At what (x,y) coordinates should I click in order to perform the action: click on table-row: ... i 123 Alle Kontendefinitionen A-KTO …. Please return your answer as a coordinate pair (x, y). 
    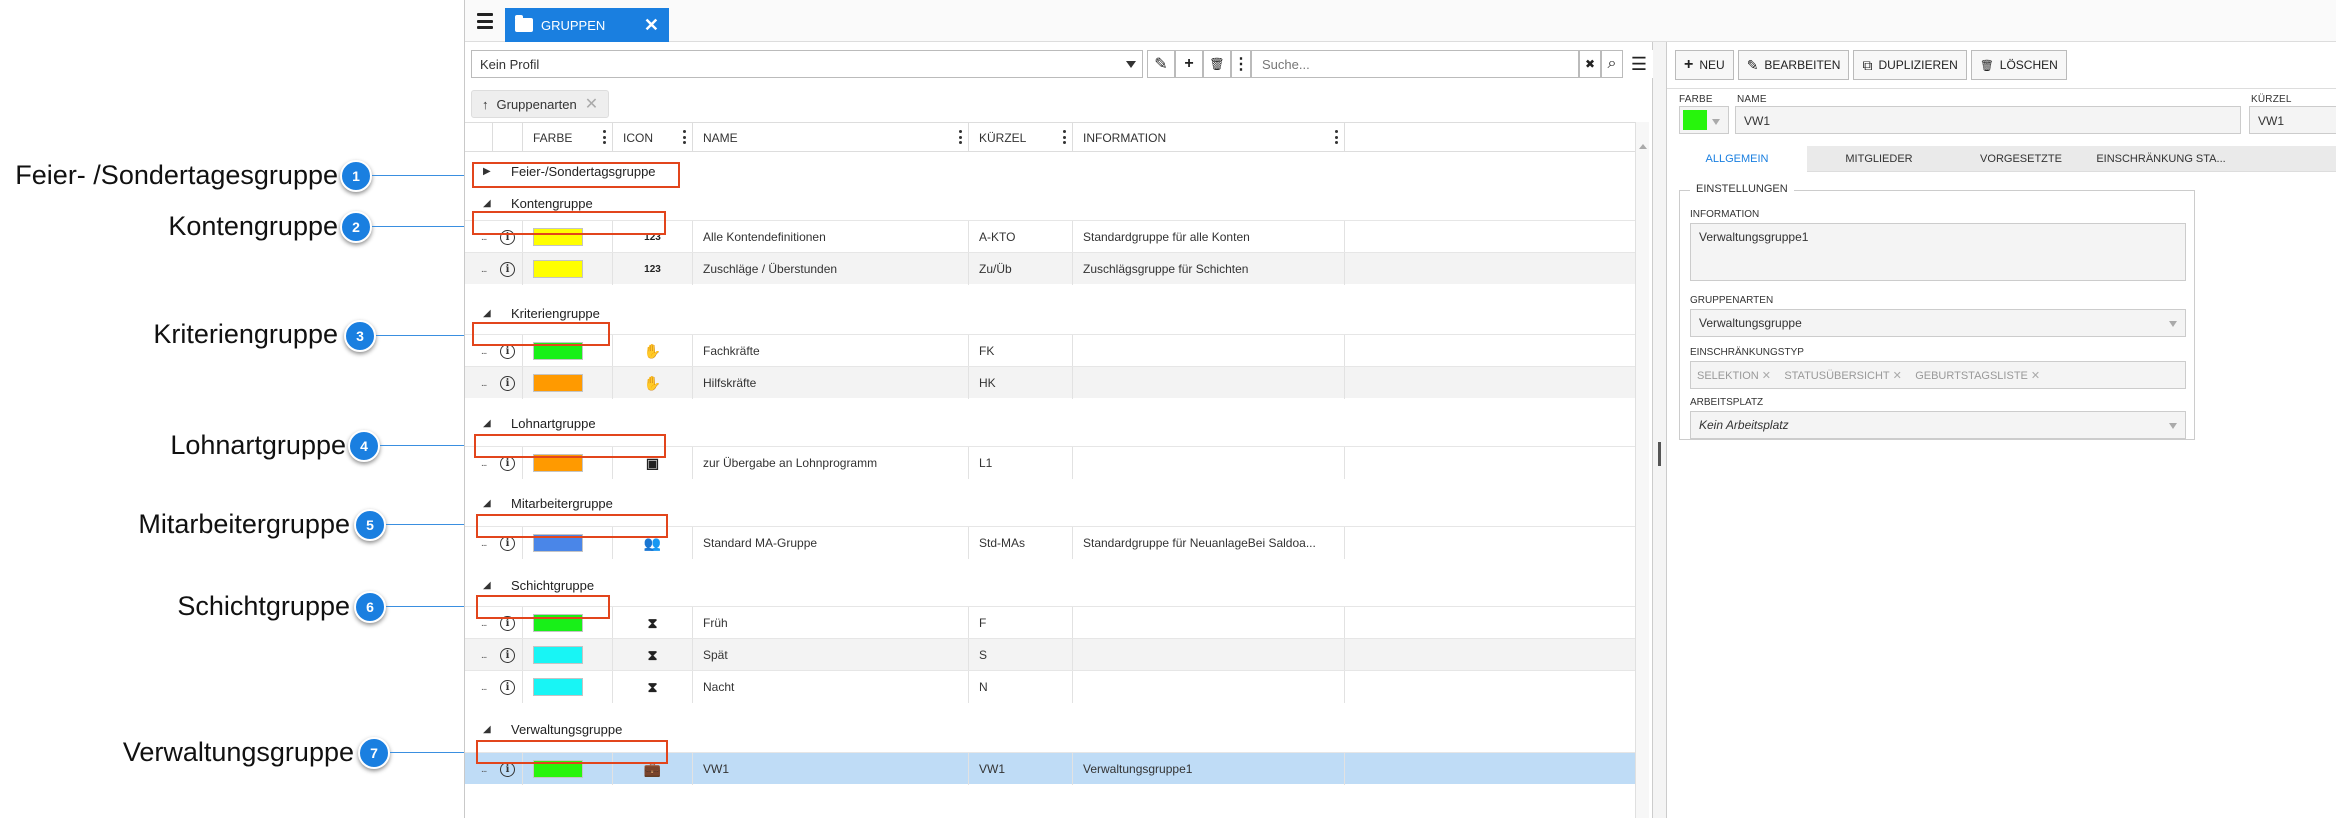
    Looking at the image, I should click on (1050, 236).